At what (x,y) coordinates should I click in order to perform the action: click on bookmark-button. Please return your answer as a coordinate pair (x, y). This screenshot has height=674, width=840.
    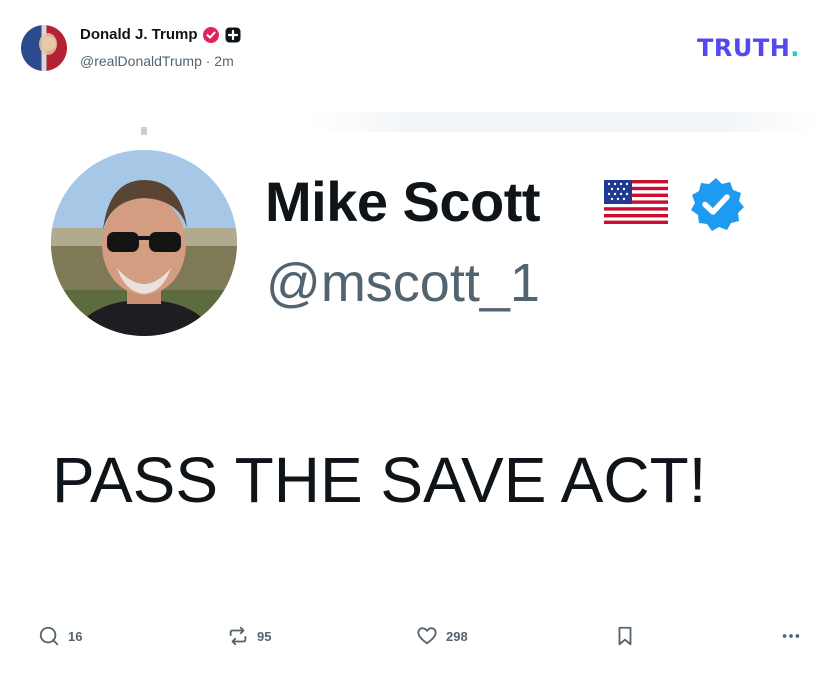
    Looking at the image, I should click on (625, 636).